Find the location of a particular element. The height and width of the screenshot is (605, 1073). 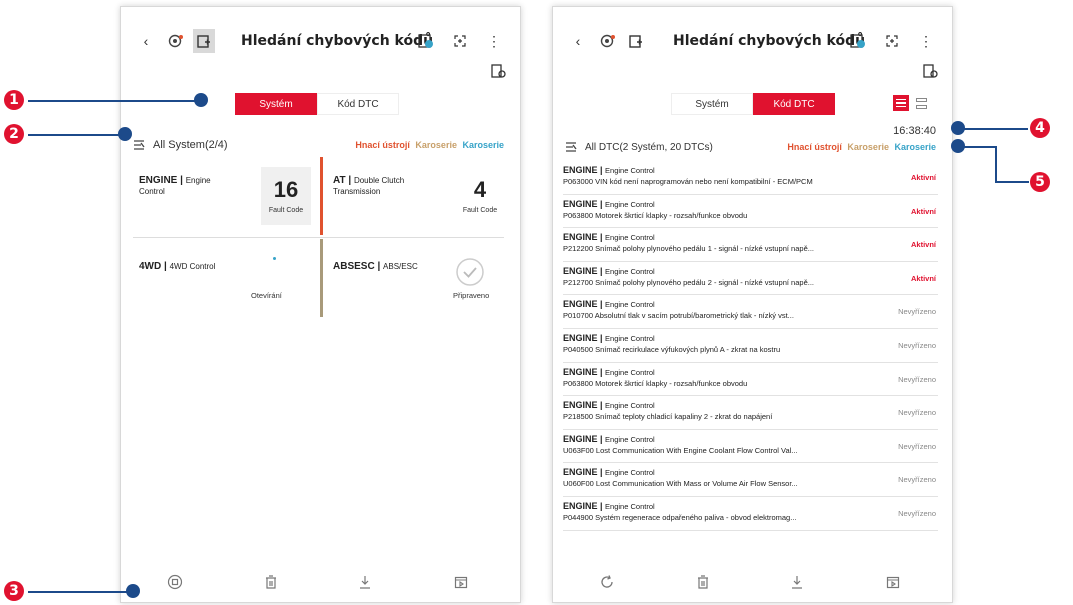

stop-scan-icon is located at coordinates (175, 582).